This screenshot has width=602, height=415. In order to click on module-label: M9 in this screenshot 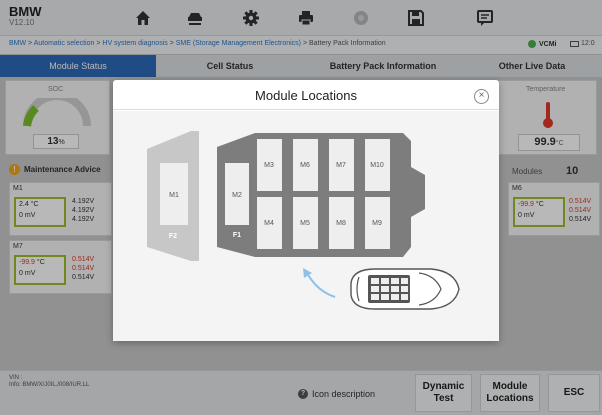, I will do `click(377, 223)`.